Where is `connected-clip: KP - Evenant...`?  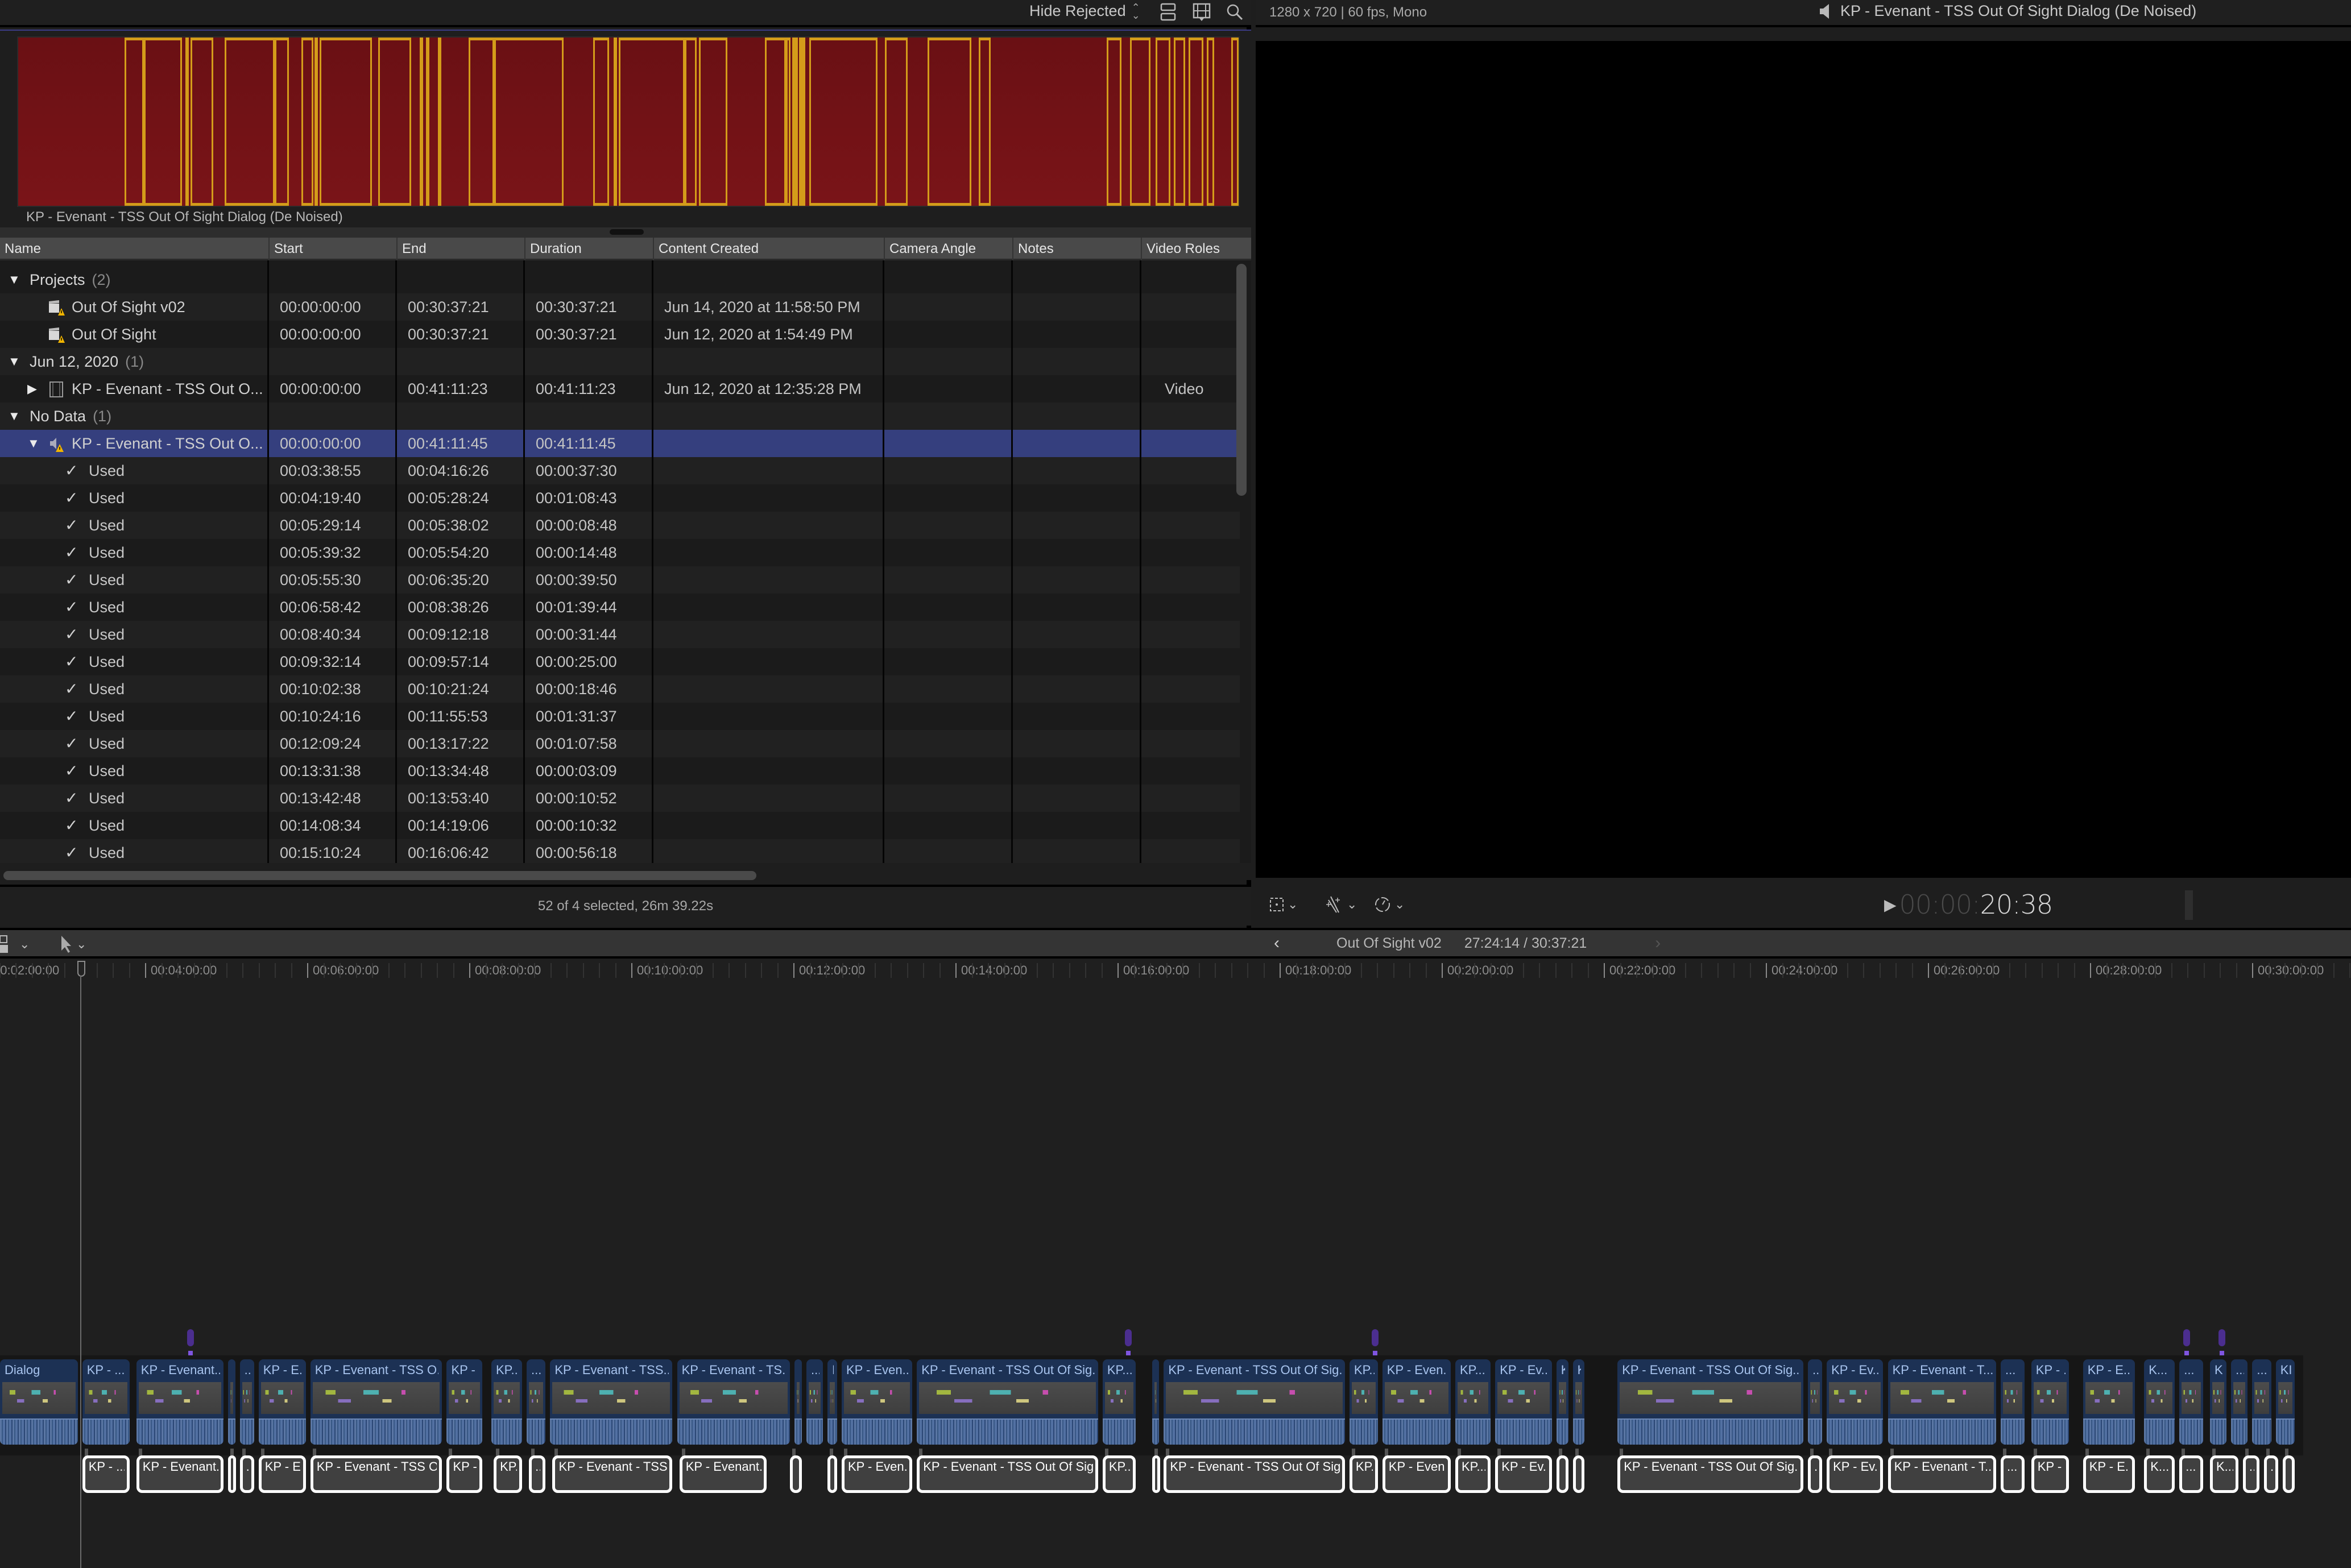
connected-clip: KP - Evenant... is located at coordinates (179, 1474).